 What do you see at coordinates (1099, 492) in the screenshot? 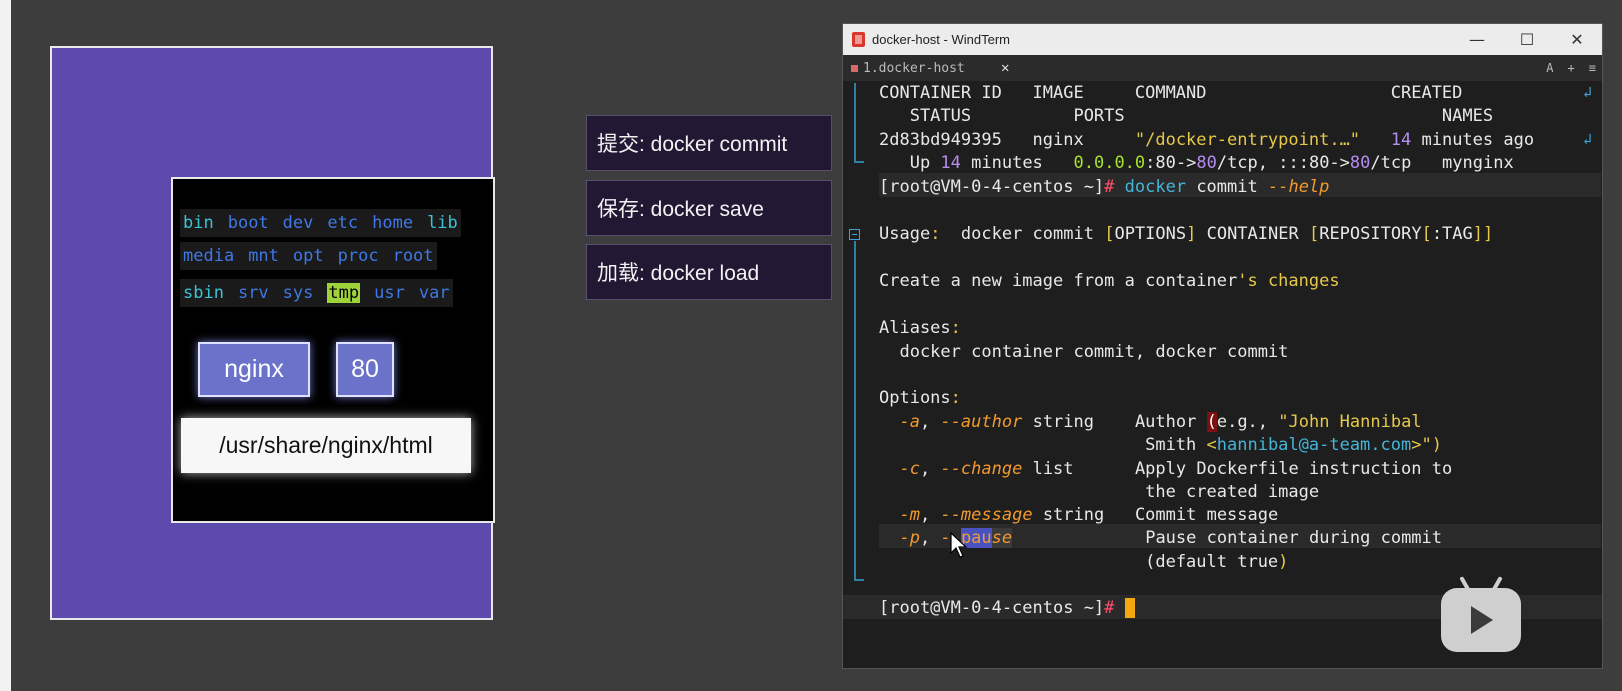
I see `option-change-line-2: the created image` at bounding box center [1099, 492].